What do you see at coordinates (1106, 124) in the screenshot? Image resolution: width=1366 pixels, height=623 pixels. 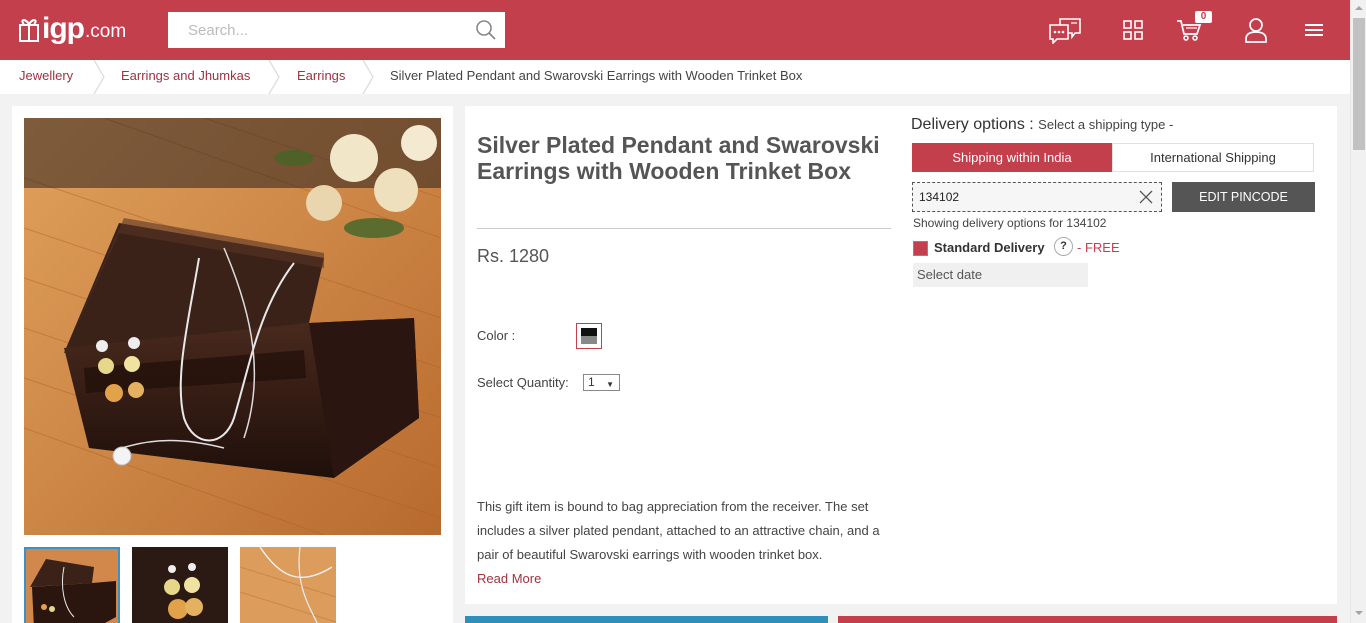 I see `delivery-subtitle: Select a shipping type -` at bounding box center [1106, 124].